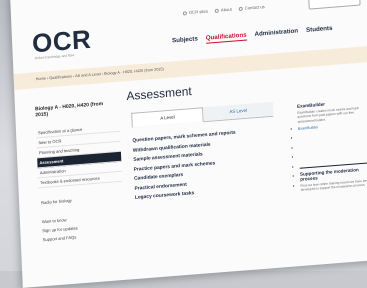 The height and width of the screenshot is (288, 367). I want to click on info-icon, so click(216, 10).